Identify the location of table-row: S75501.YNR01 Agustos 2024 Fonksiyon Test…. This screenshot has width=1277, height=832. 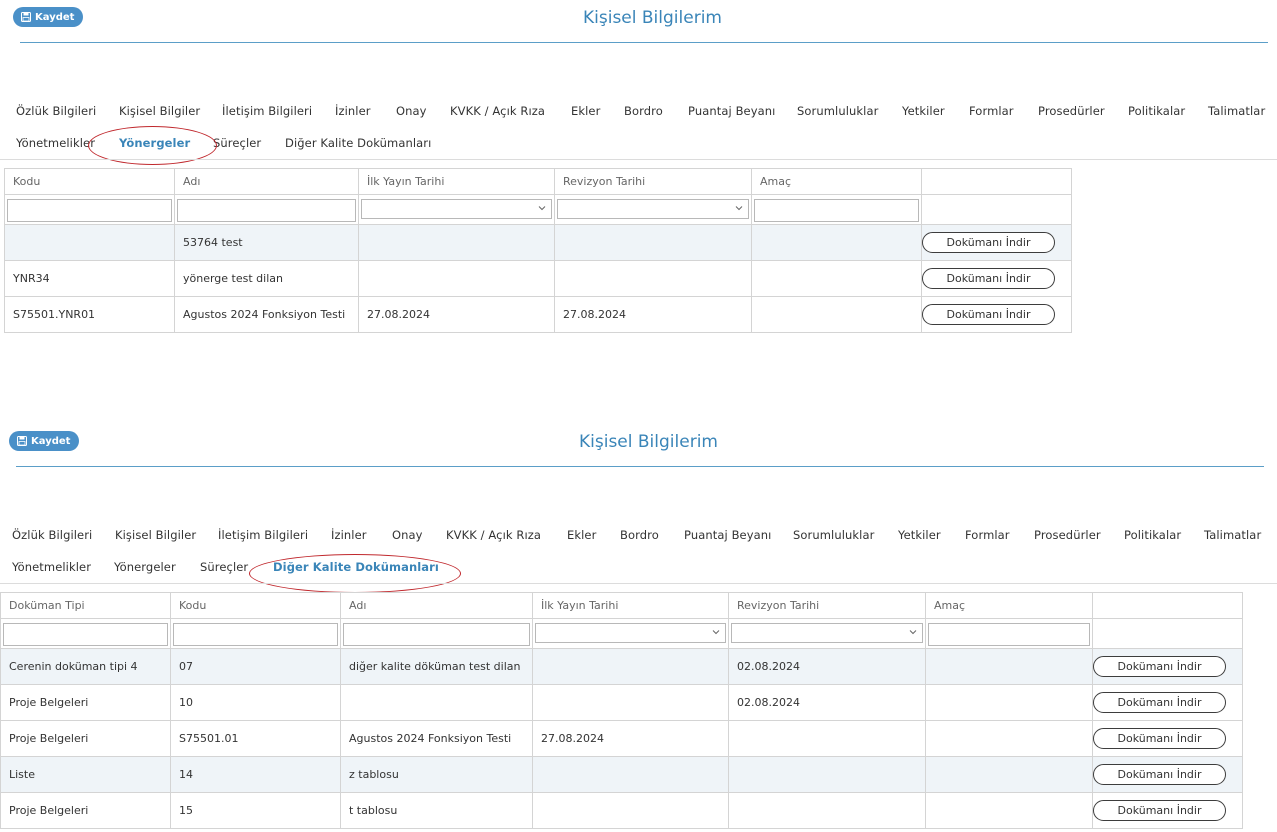
(538, 314).